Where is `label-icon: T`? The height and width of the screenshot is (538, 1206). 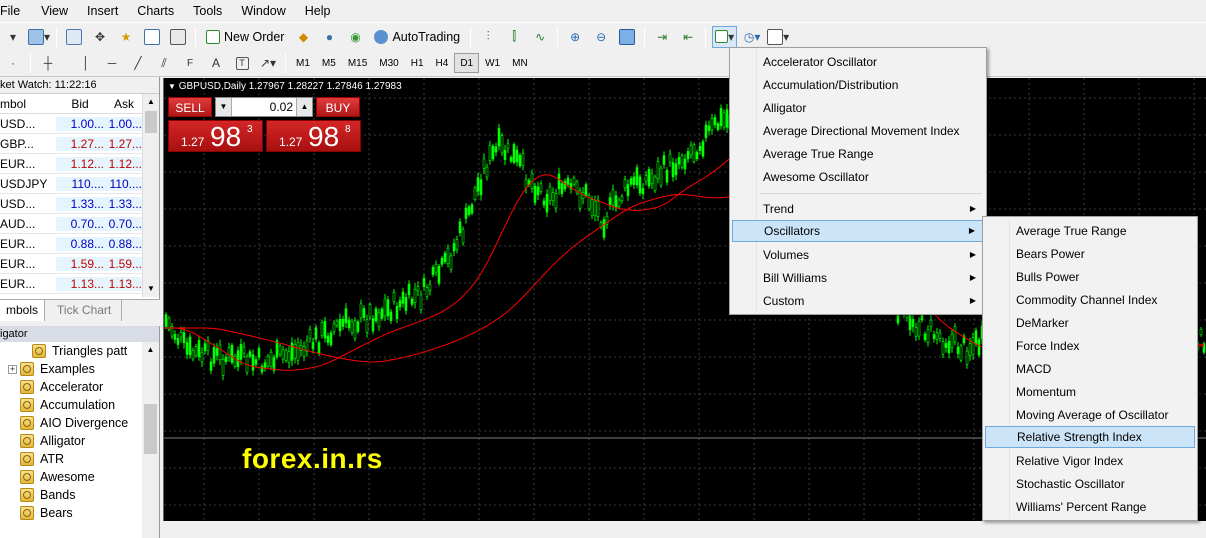
label-icon: T is located at coordinates (242, 63).